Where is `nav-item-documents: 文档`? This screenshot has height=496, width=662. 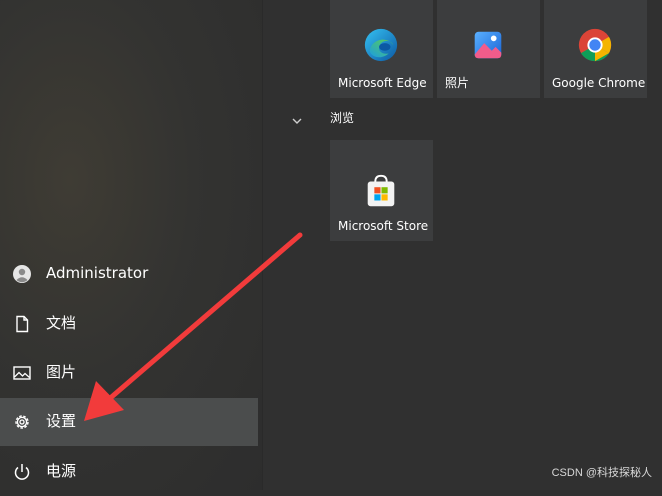
nav-item-documents: 文档 is located at coordinates (129, 324).